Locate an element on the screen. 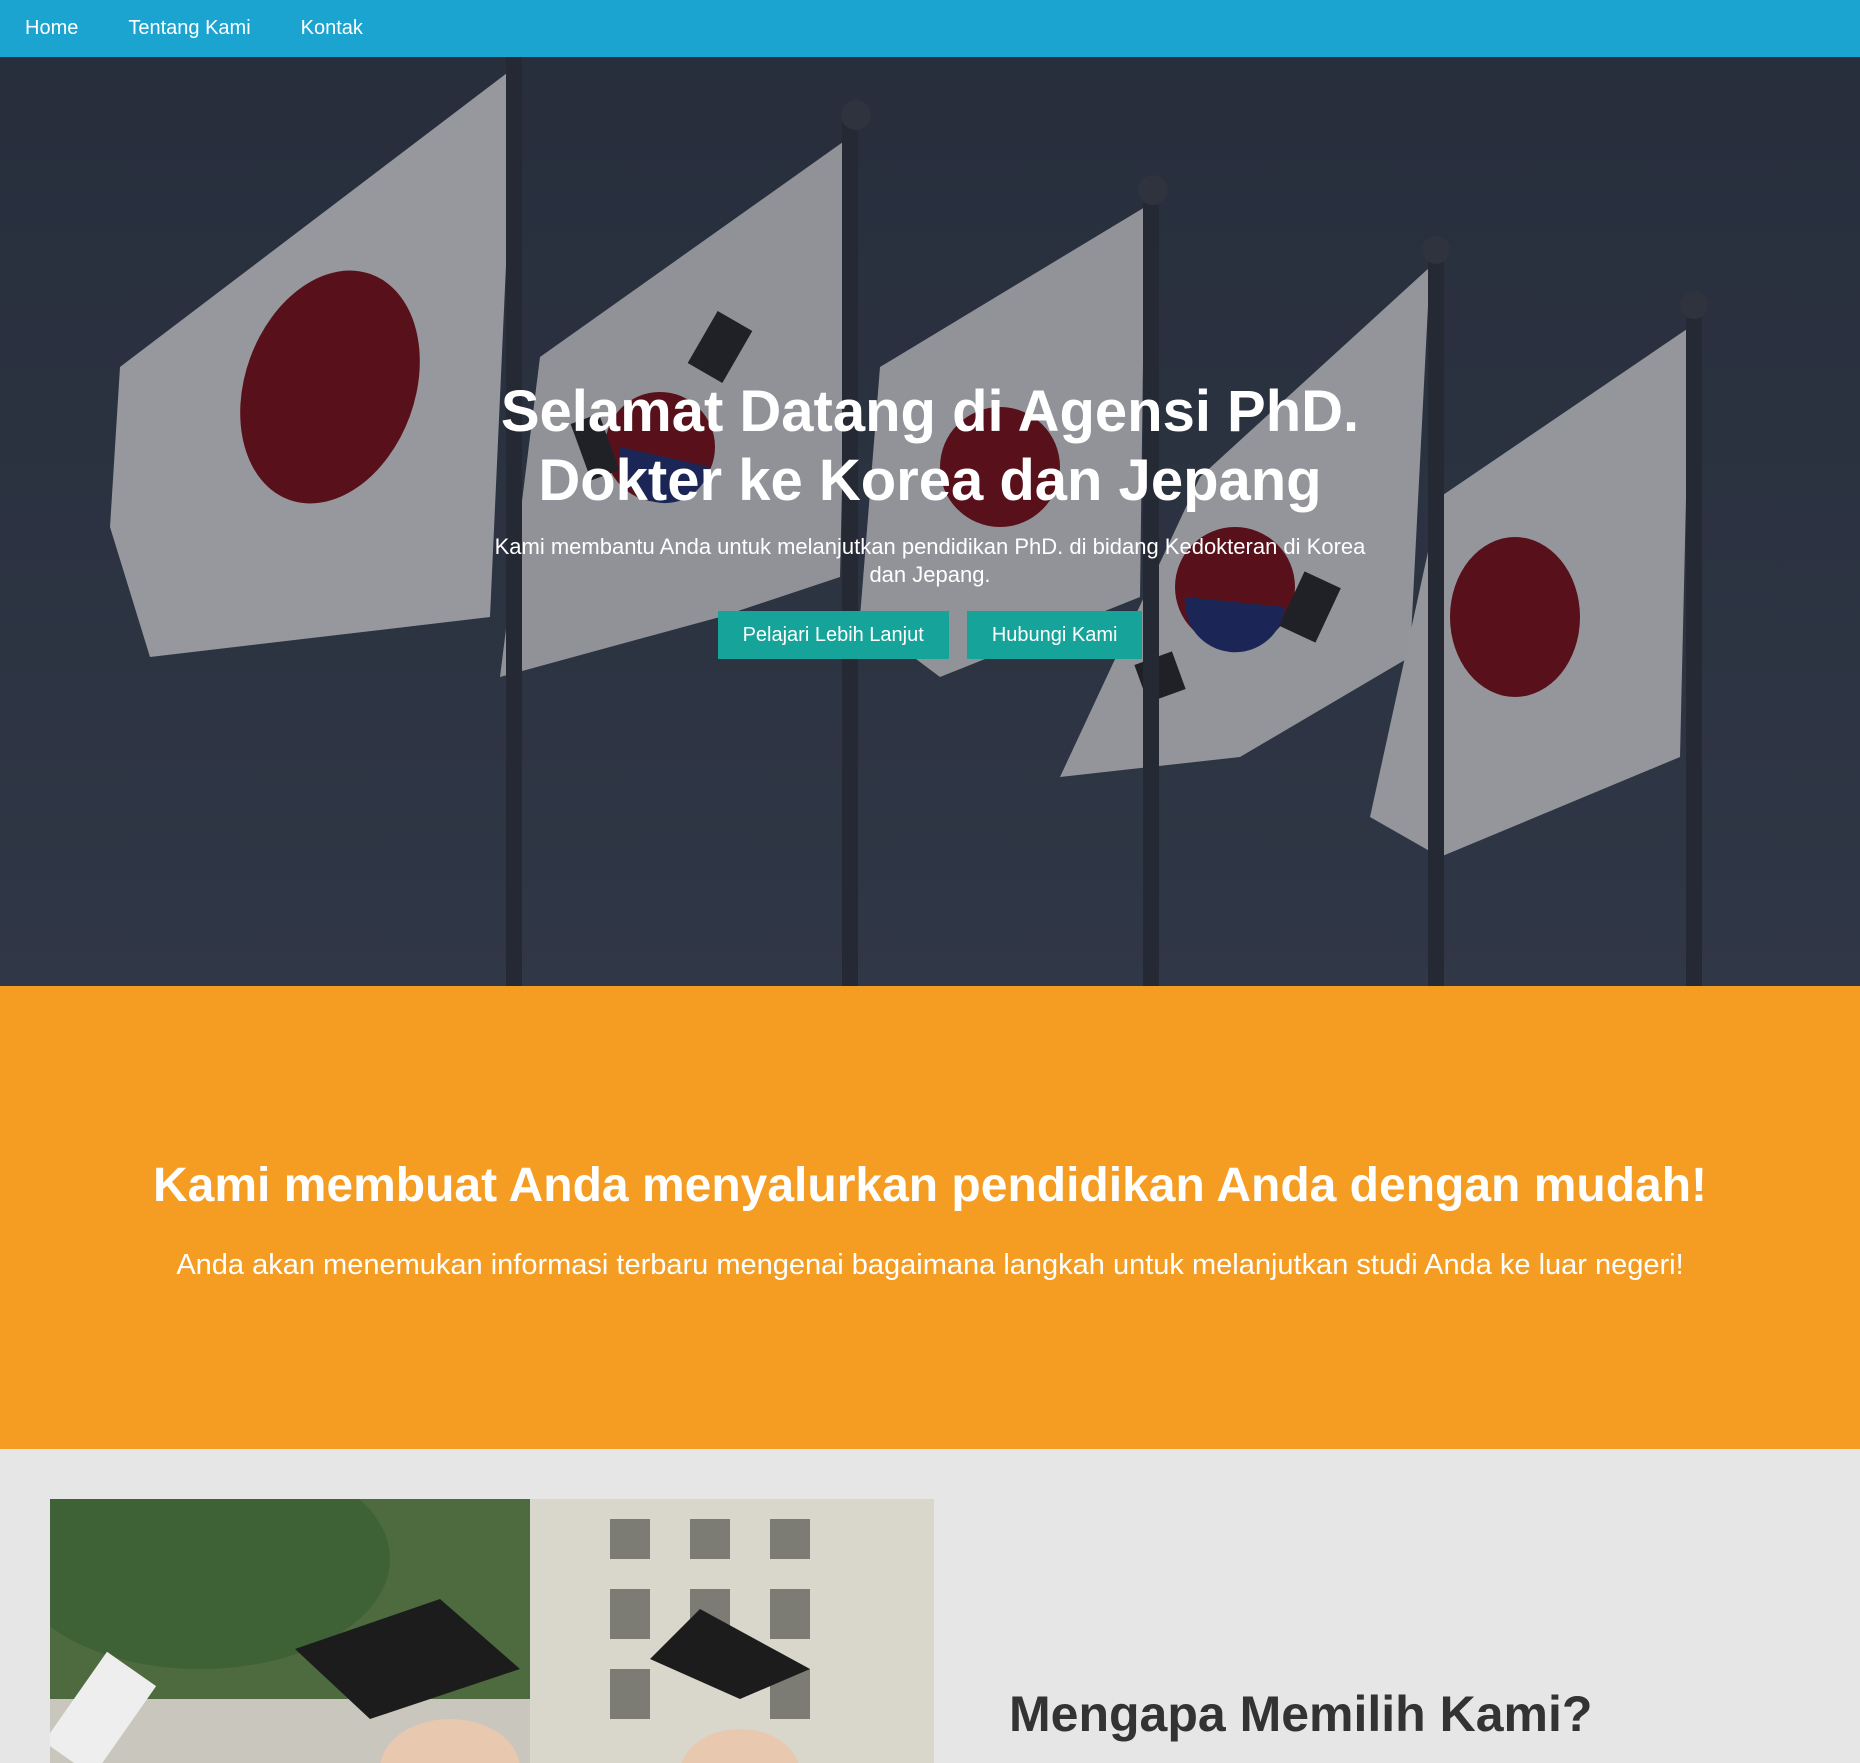 The height and width of the screenshot is (1763, 1860). nav-home-link: Home is located at coordinates (51, 28).